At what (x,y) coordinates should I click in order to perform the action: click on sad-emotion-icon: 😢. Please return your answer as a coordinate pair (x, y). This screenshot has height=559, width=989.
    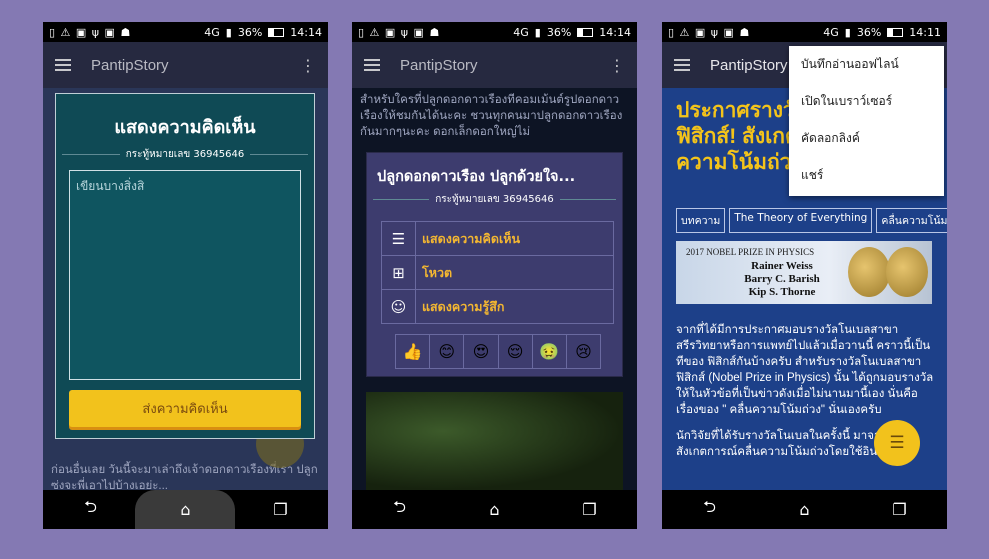
    Looking at the image, I should click on (583, 351).